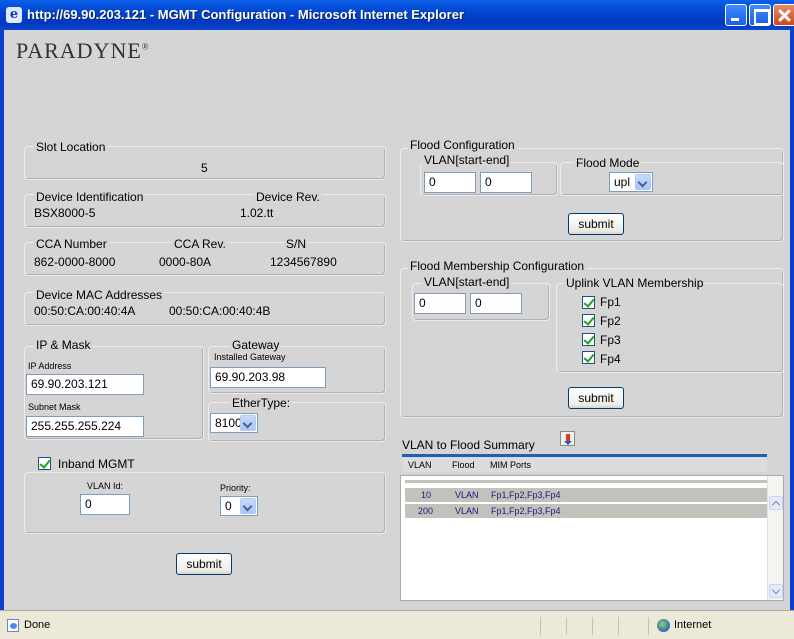 The image size is (794, 639). What do you see at coordinates (63, 345) in the screenshot?
I see `ip-mask-label: IP & Mask` at bounding box center [63, 345].